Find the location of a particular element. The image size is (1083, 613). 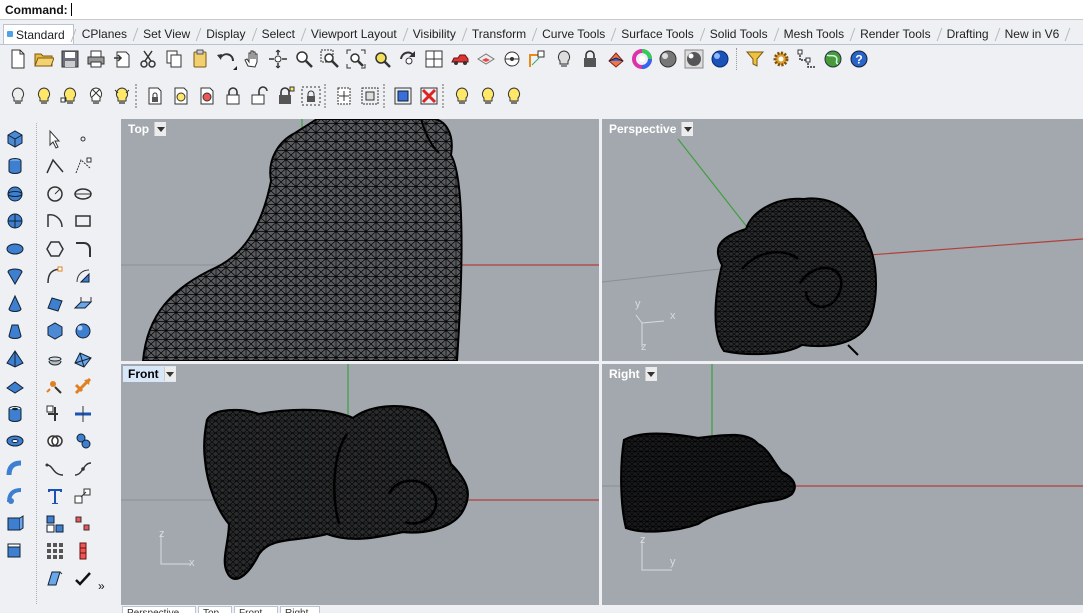

box-icon is located at coordinates (15, 139).